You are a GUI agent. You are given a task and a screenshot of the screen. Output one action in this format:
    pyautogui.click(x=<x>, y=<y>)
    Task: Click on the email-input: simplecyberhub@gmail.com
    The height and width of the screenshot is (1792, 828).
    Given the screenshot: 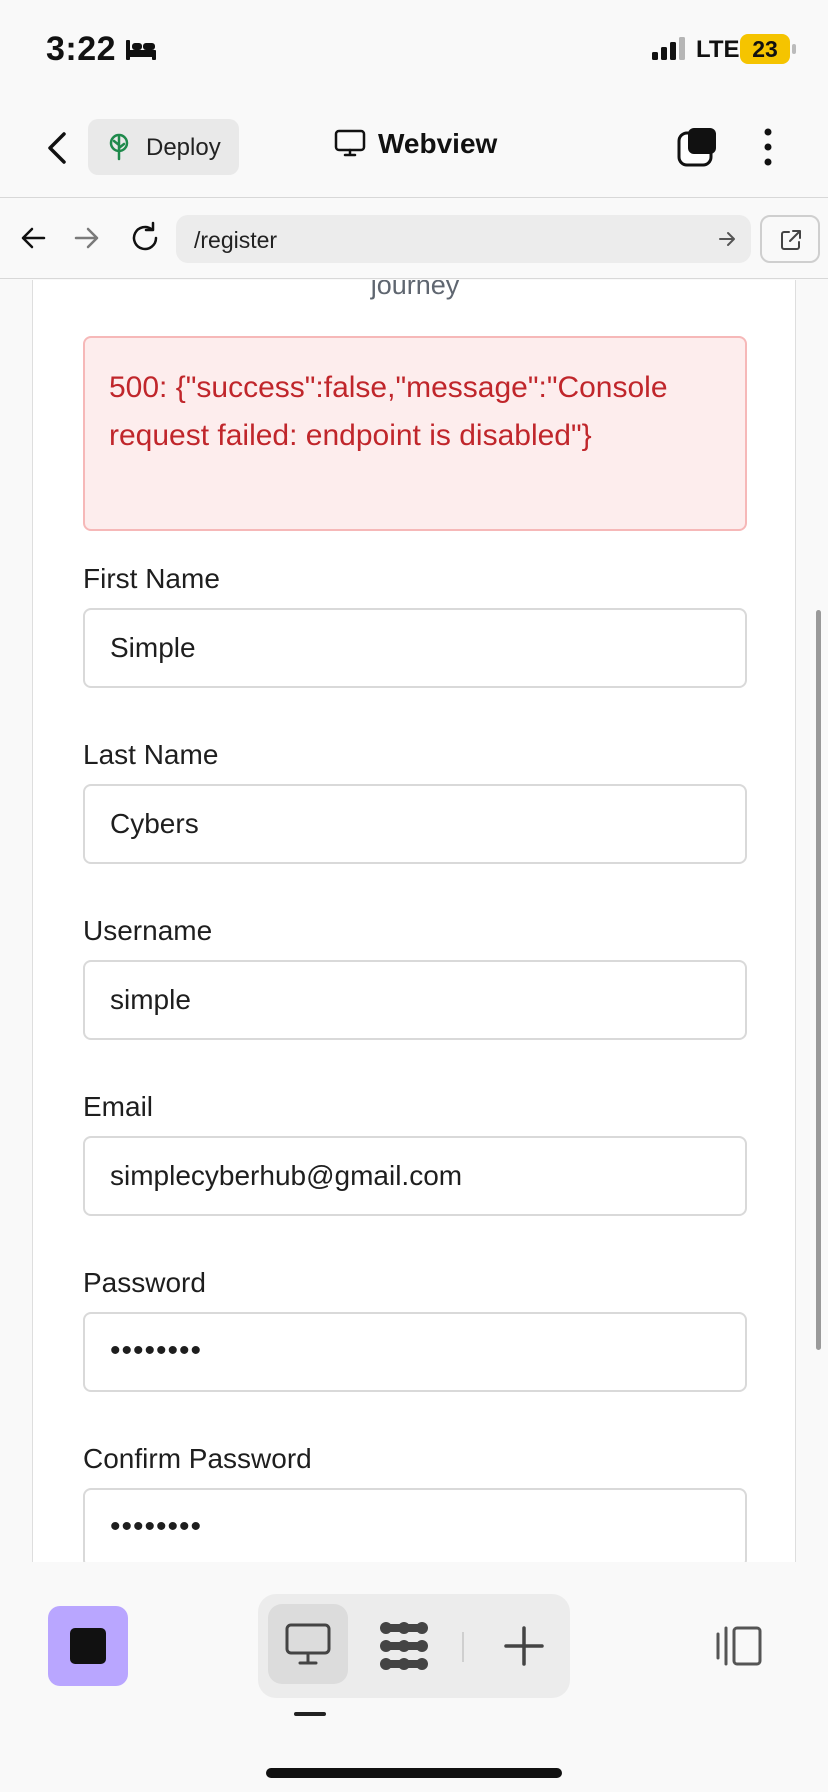 What is the action you would take?
    pyautogui.click(x=415, y=1176)
    